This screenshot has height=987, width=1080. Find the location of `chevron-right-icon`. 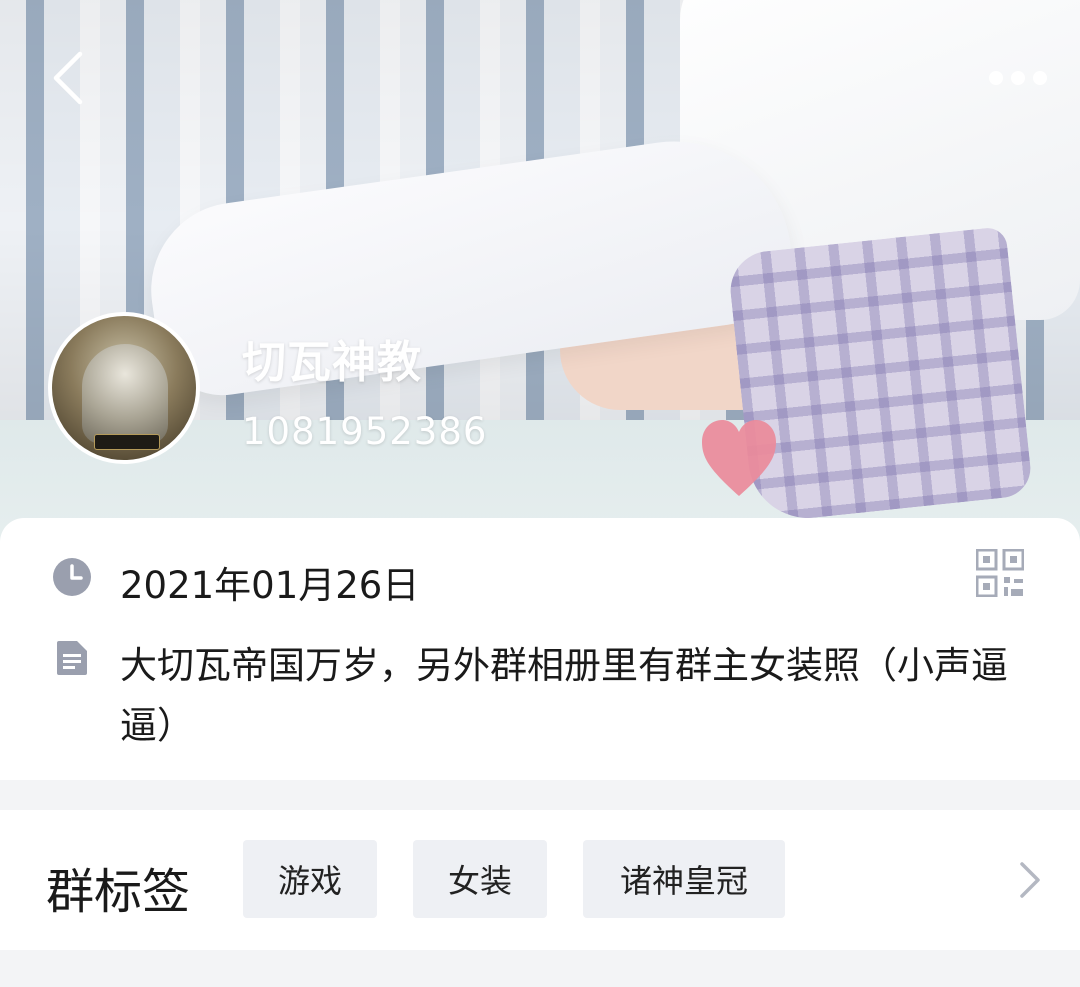

chevron-right-icon is located at coordinates (1030, 880).